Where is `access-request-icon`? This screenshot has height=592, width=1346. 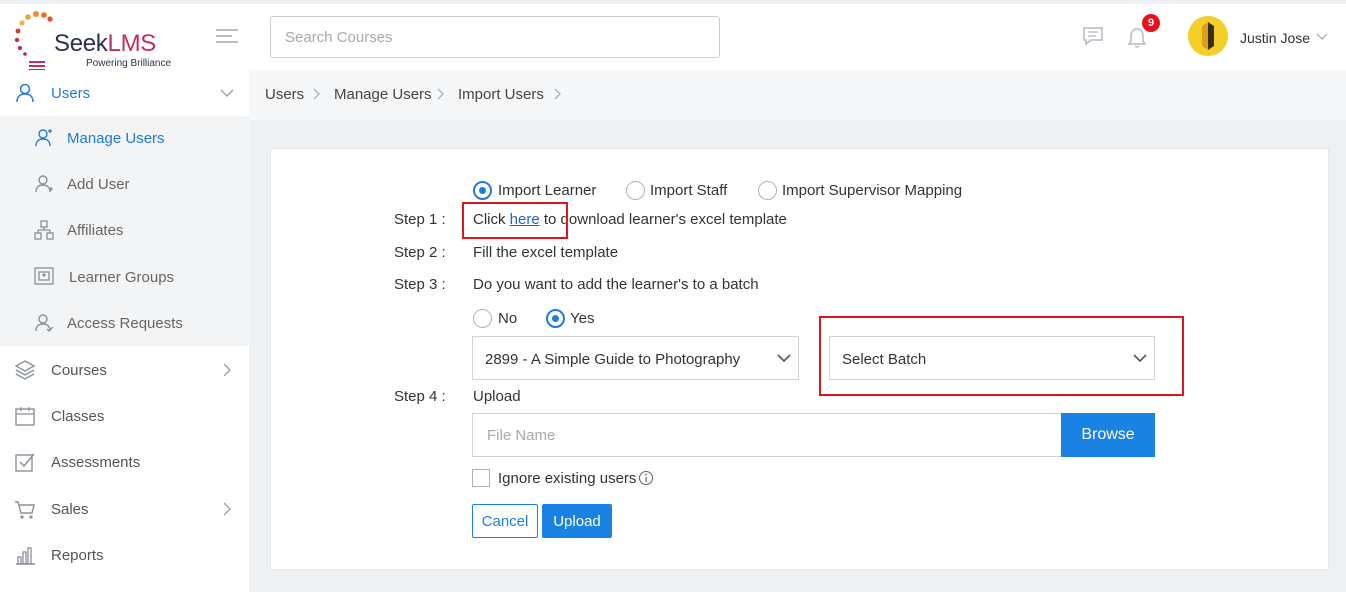 access-request-icon is located at coordinates (44, 323).